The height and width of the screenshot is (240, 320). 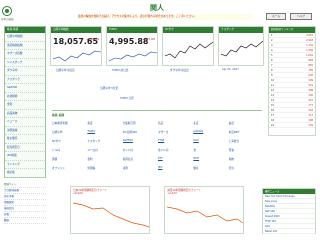 I want to click on jp-bond-line, so click(x=111, y=215).